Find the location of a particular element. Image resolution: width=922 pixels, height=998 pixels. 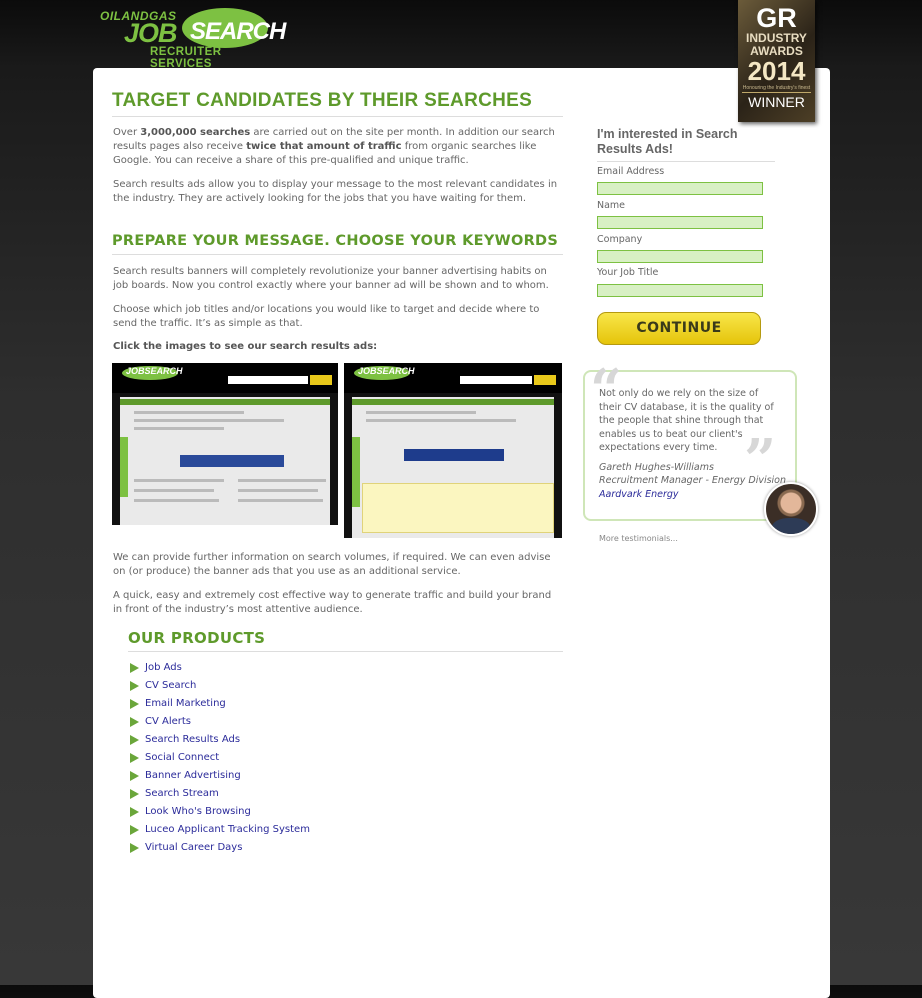

testimonial-company-link: Aardvark Energy is located at coordinates (639, 494).